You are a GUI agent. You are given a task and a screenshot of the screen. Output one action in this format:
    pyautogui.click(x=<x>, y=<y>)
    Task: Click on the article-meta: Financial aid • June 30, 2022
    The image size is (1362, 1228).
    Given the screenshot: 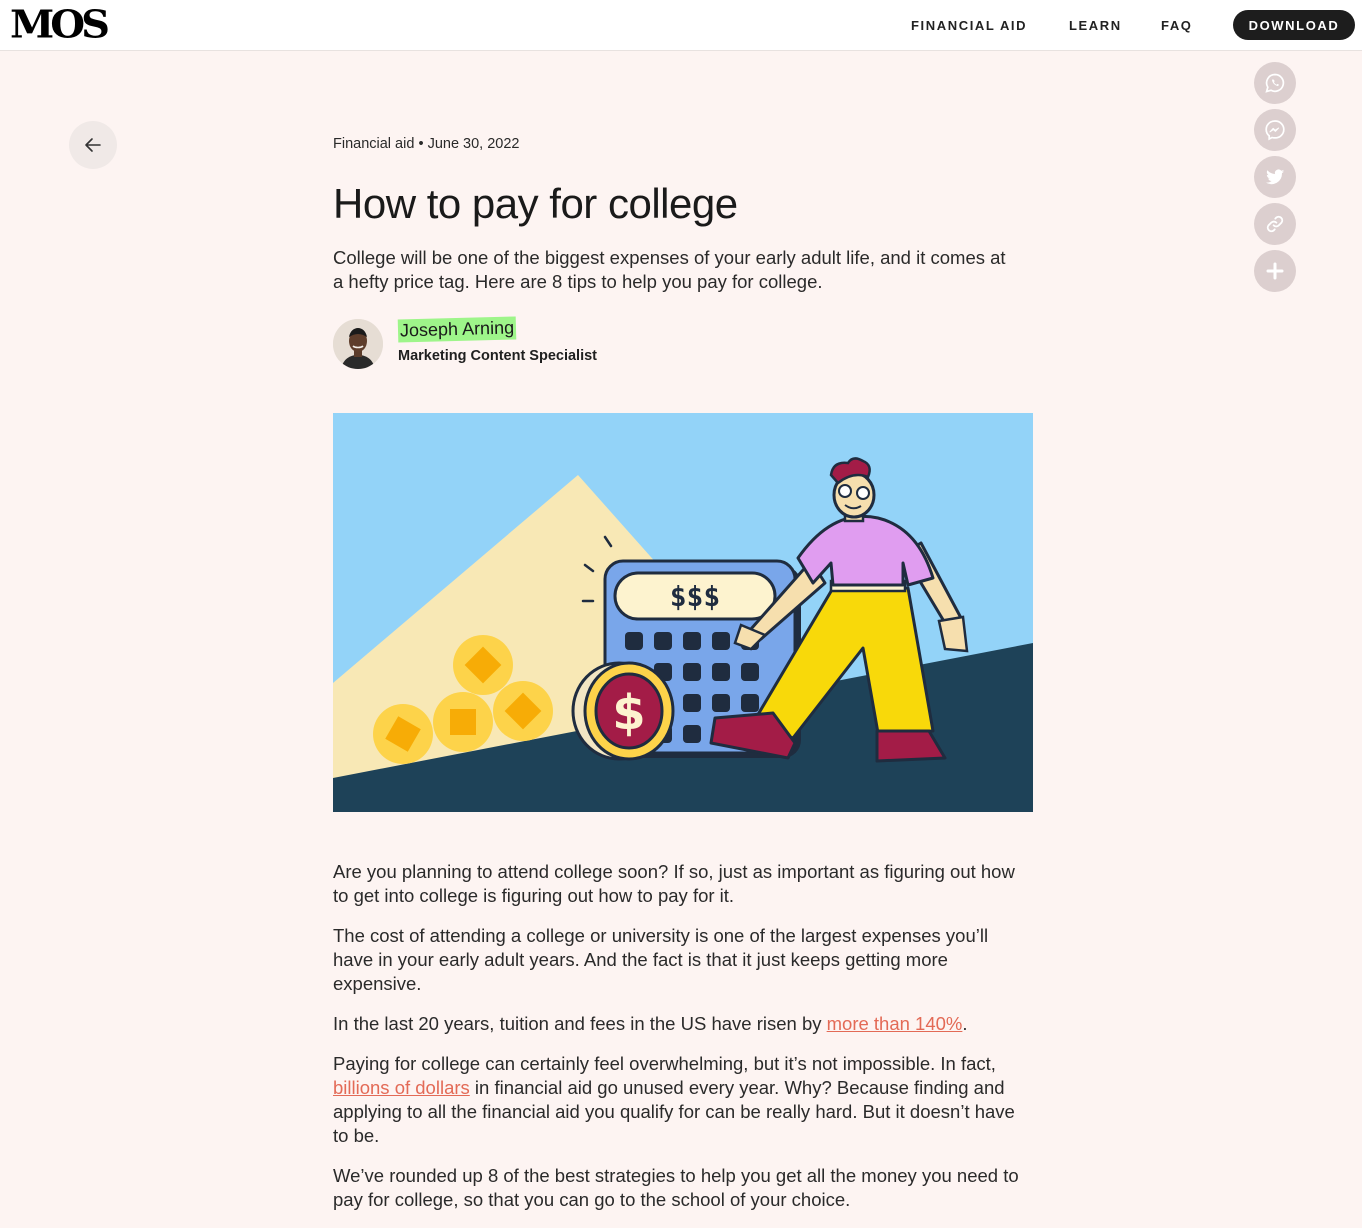 What is the action you would take?
    pyautogui.click(x=426, y=144)
    